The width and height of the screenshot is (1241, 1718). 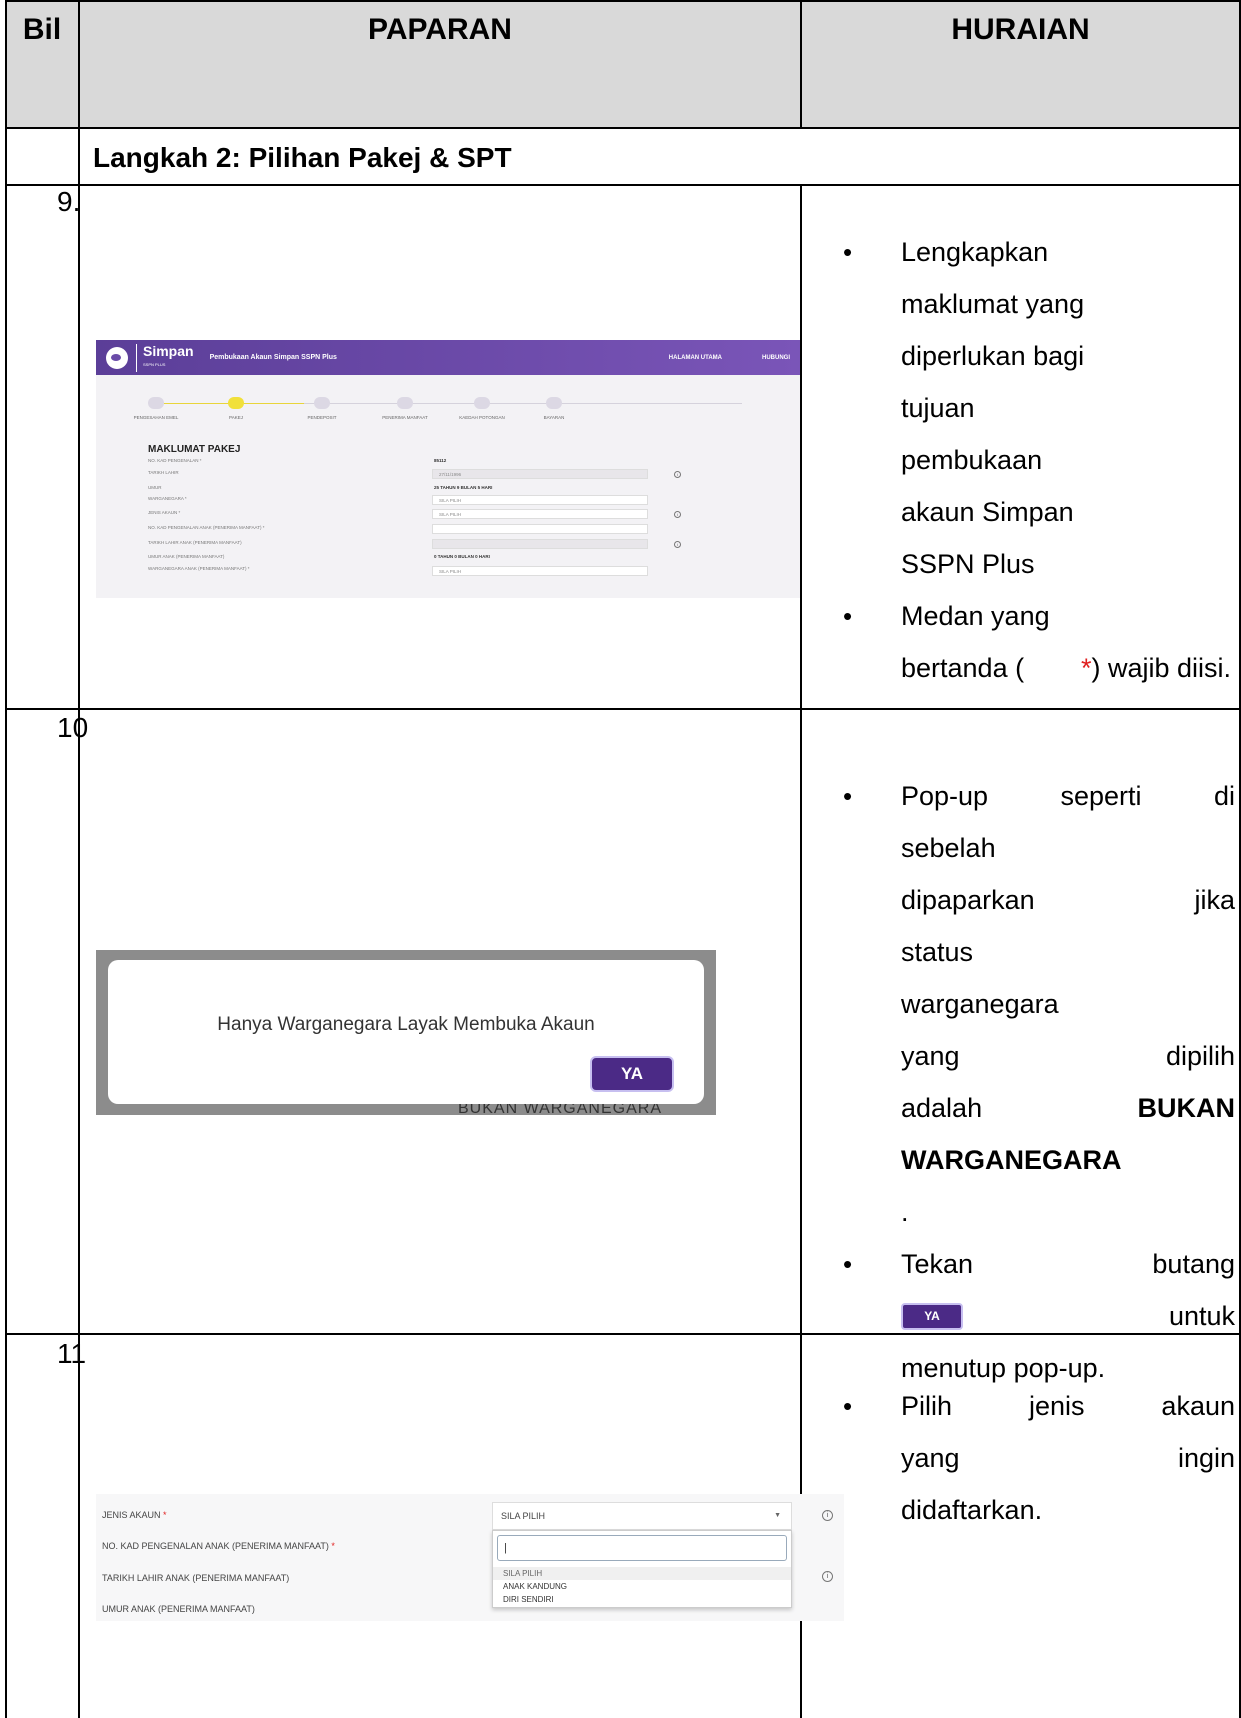 I want to click on jenis-akaun-select: SILA PILIH ▼, so click(x=642, y=1516).